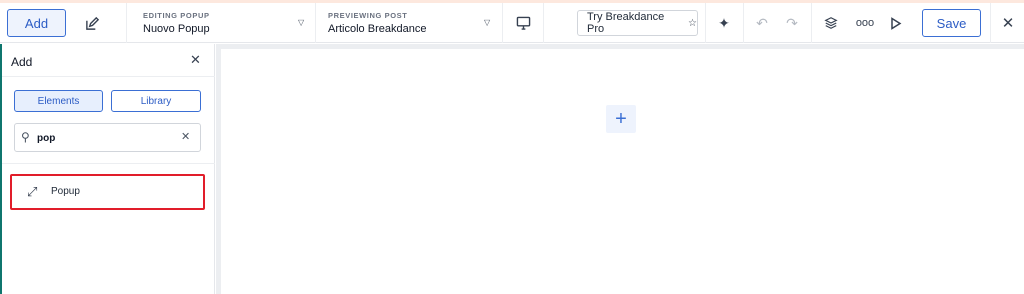 This screenshot has width=1024, height=294. Describe the element at coordinates (25, 137) in the screenshot. I see `search-icon: ⚲` at that location.